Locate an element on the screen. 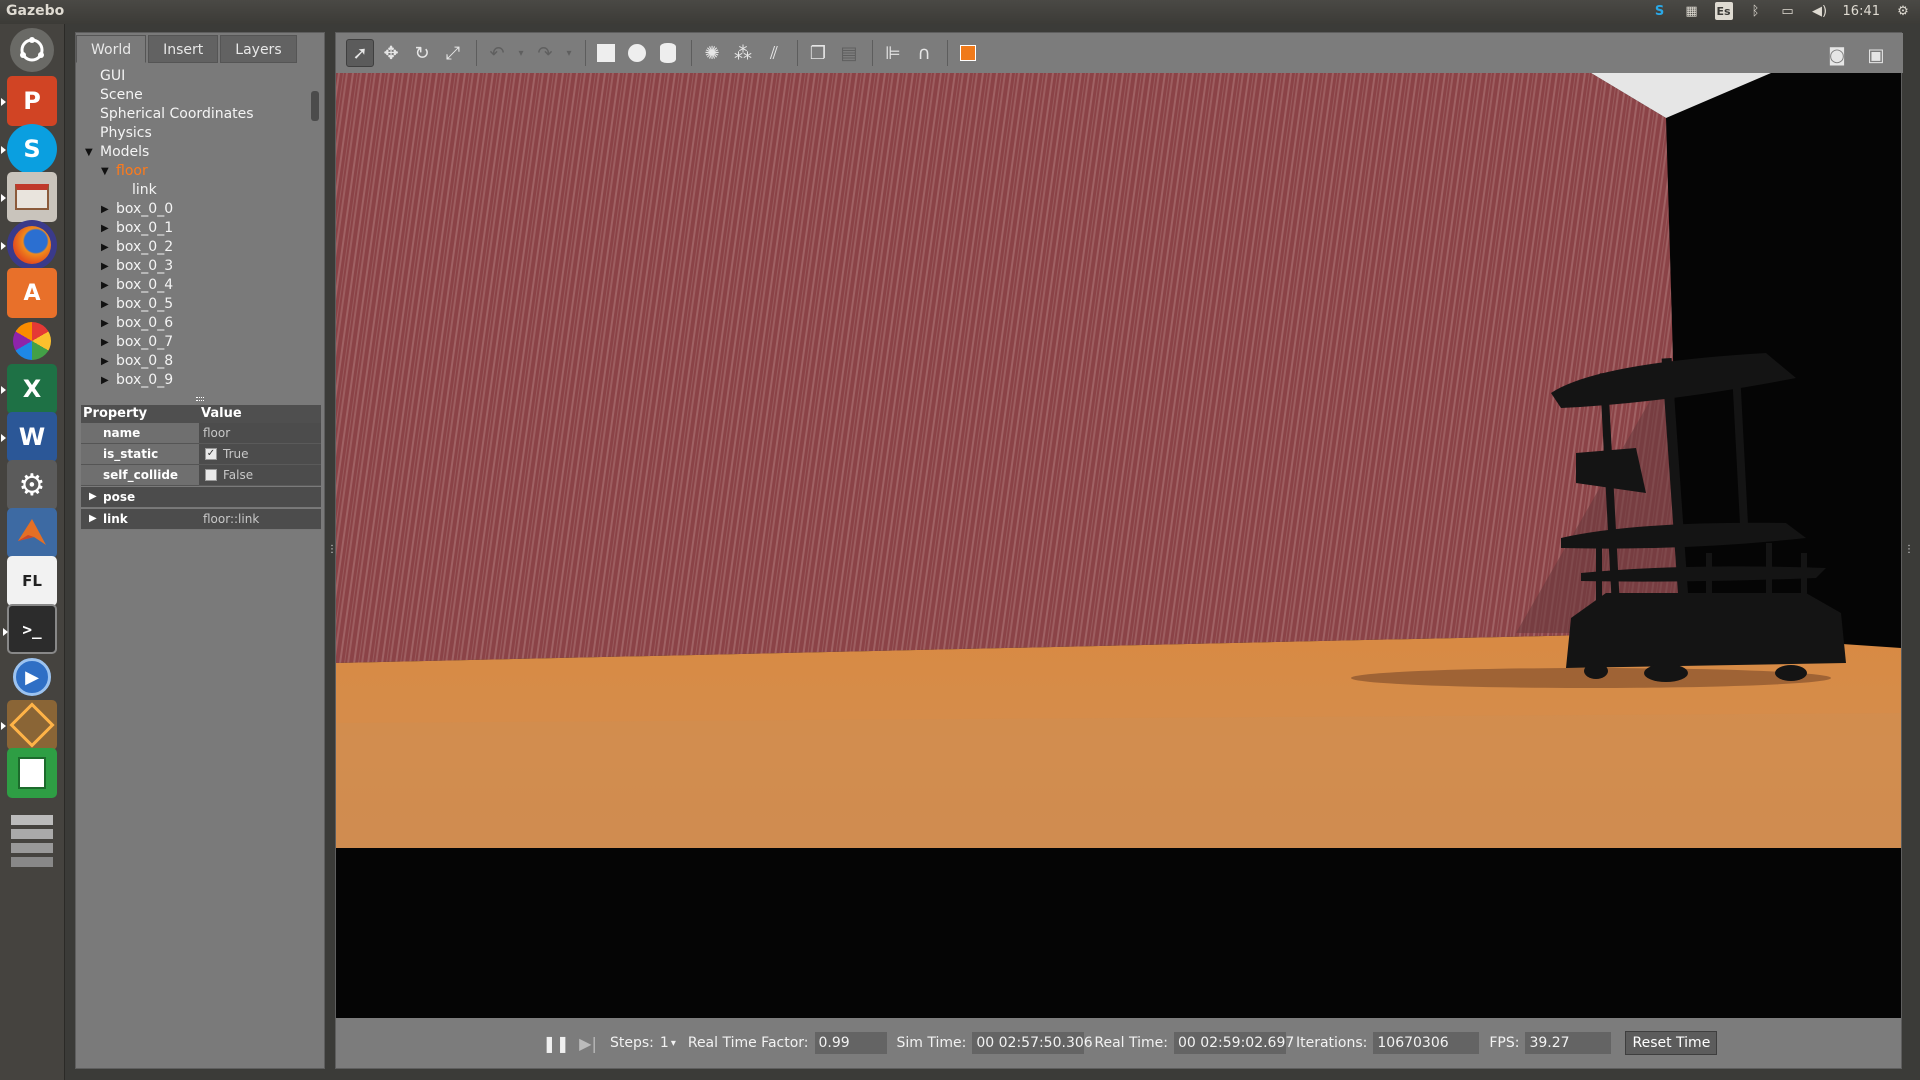 The height and width of the screenshot is (1080, 1920). undo-dropdown-icon: ▾ is located at coordinates (521, 53).